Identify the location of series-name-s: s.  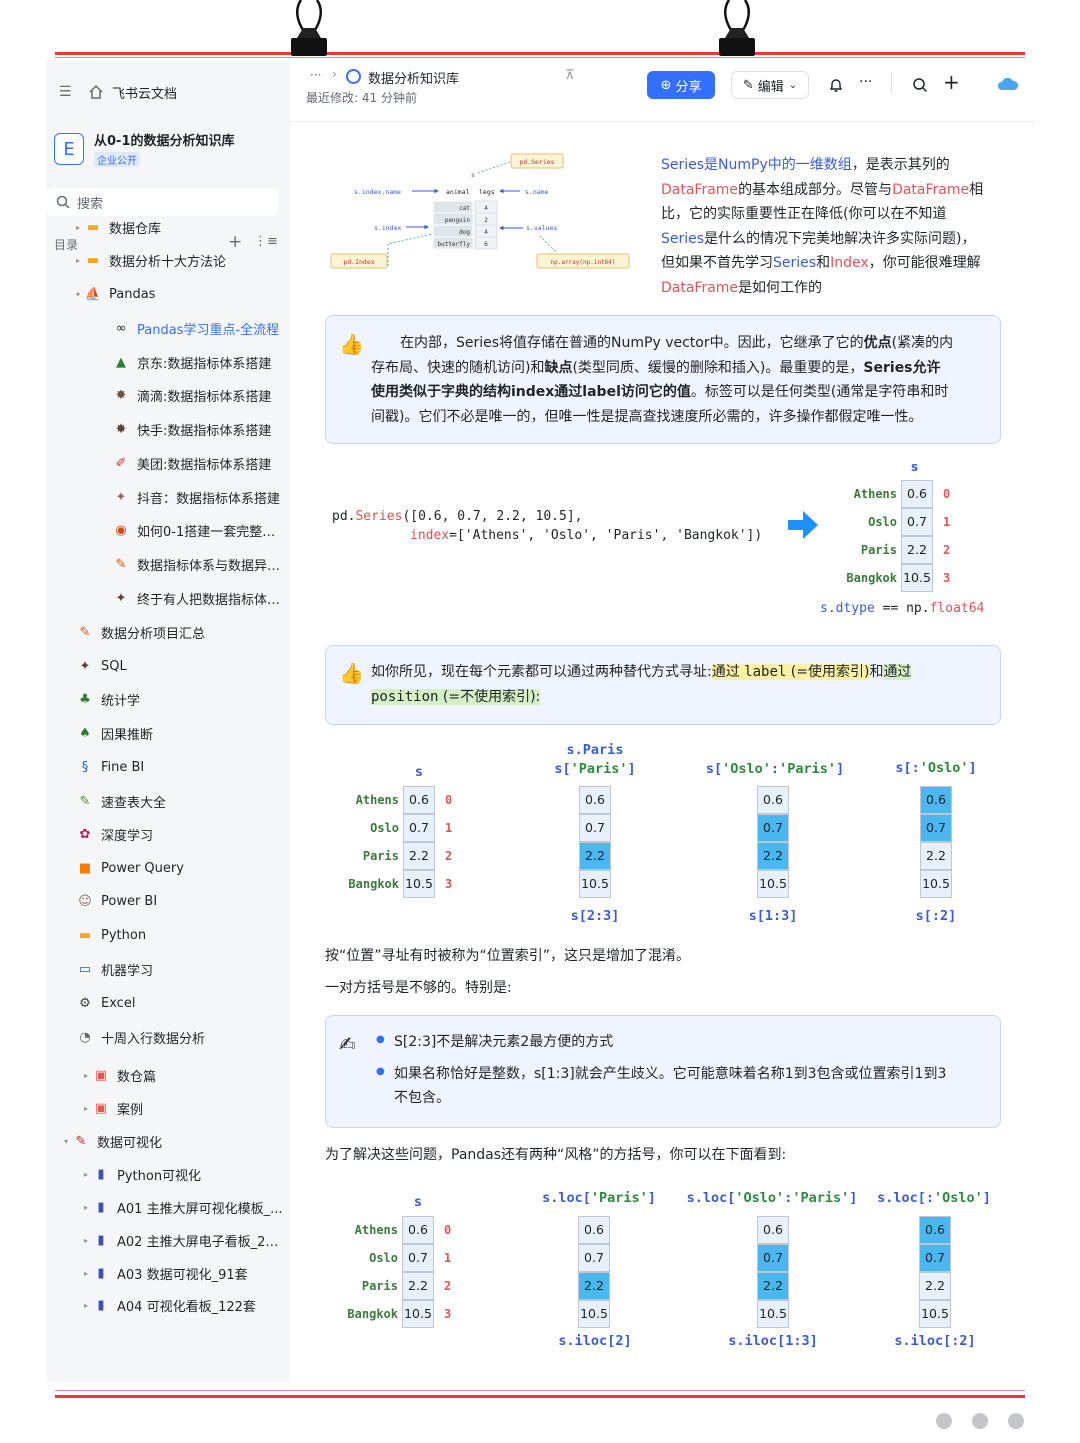
(915, 467).